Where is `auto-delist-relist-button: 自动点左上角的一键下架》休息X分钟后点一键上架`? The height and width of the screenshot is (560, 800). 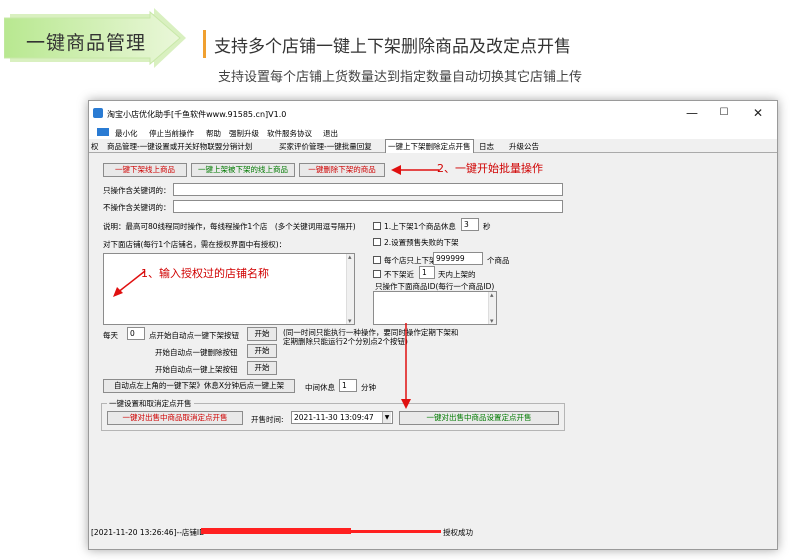
auto-delist-relist-button: 自动点左上角的一键下架》休息X分钟后点一键上架 is located at coordinates (199, 386).